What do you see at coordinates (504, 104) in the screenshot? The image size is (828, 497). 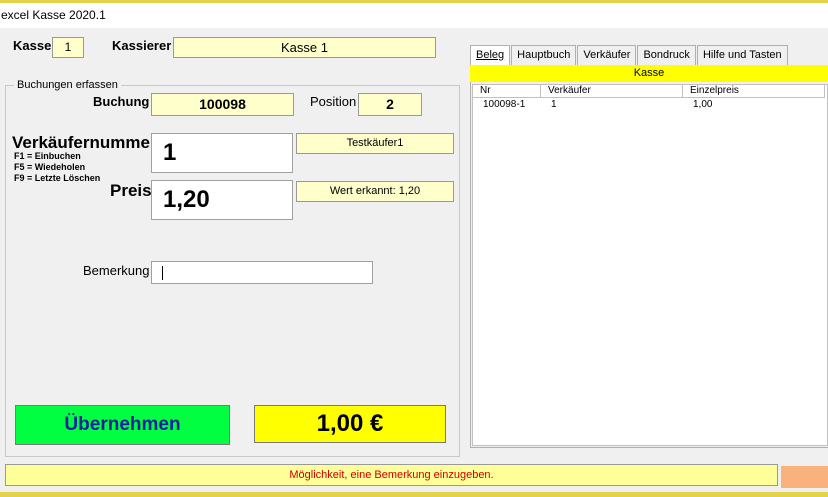 I see `cell-nr: 100098-1` at bounding box center [504, 104].